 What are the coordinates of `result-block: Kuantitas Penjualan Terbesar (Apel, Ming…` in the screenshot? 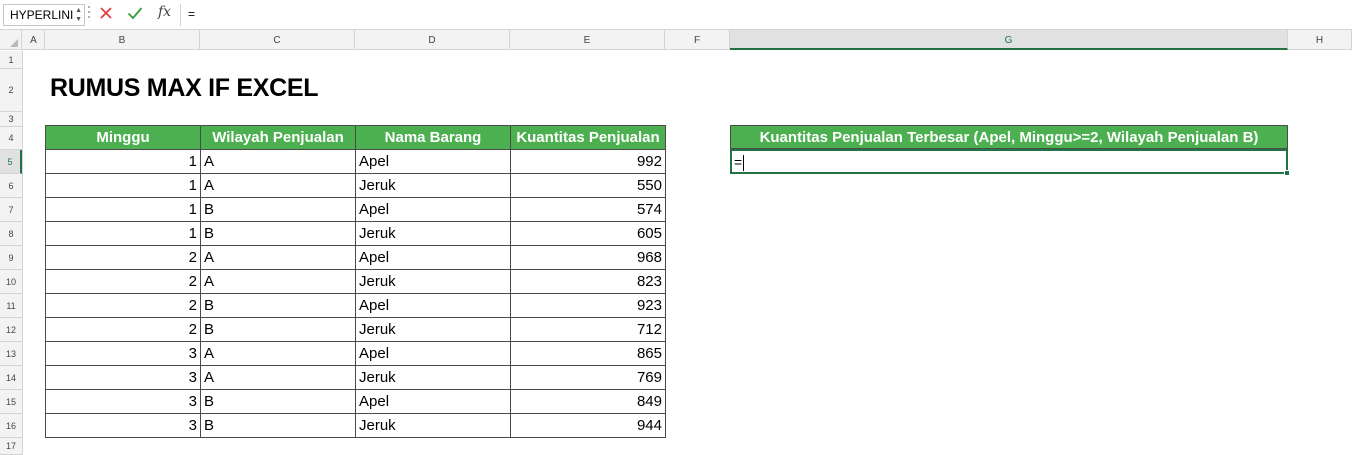 It's located at (1010, 150).